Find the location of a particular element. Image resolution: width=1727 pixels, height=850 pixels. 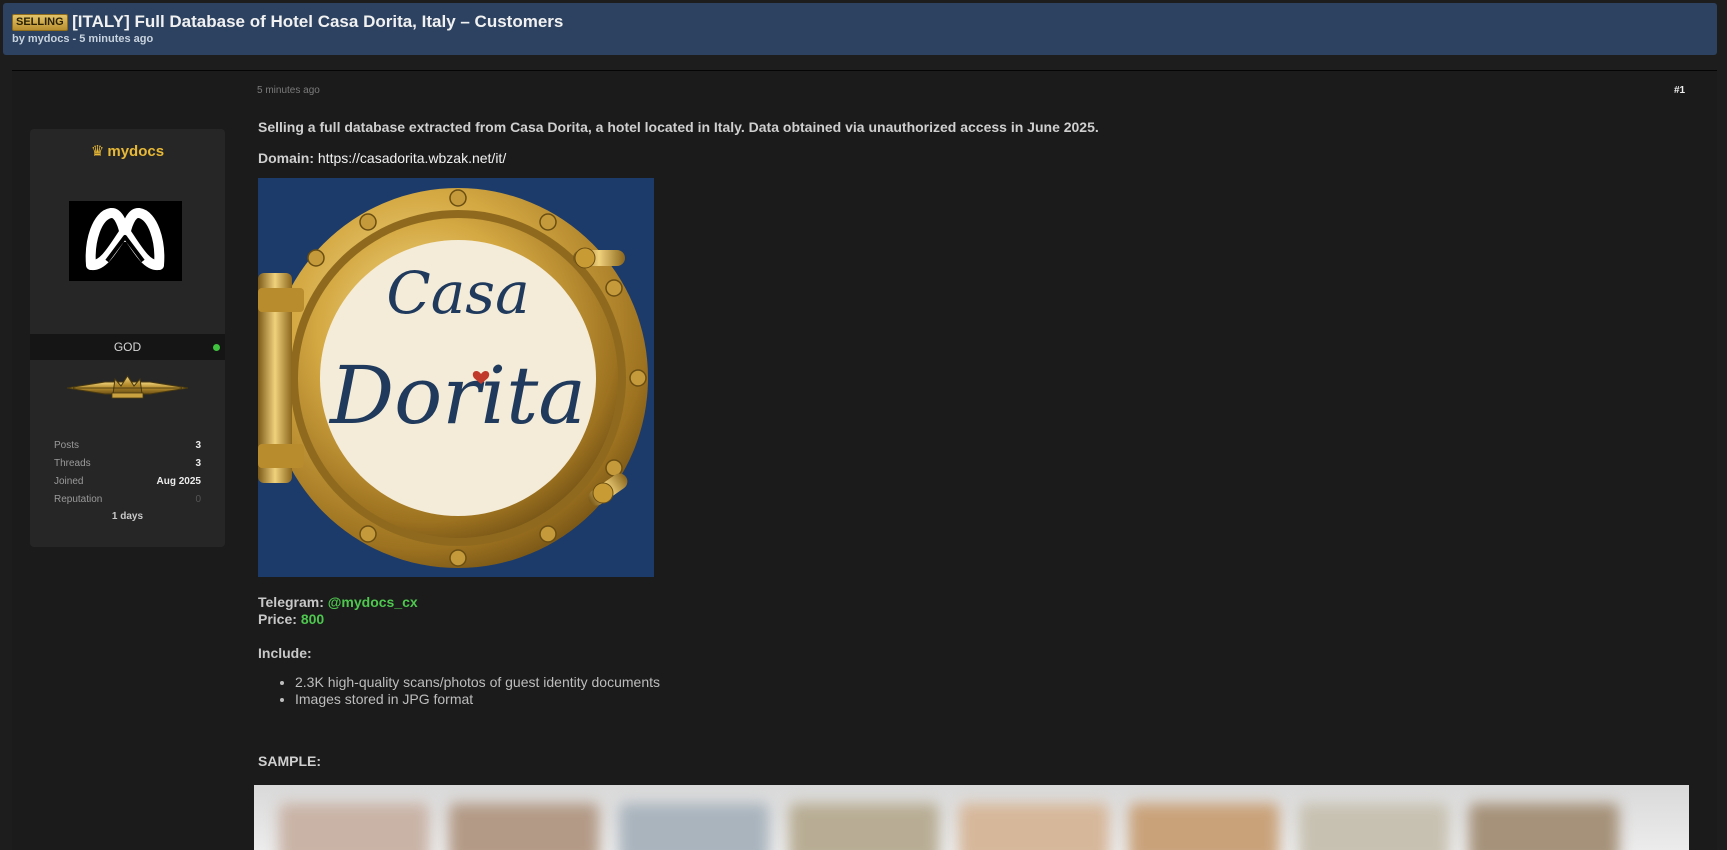

stat-days: 1 days is located at coordinates (127, 516).